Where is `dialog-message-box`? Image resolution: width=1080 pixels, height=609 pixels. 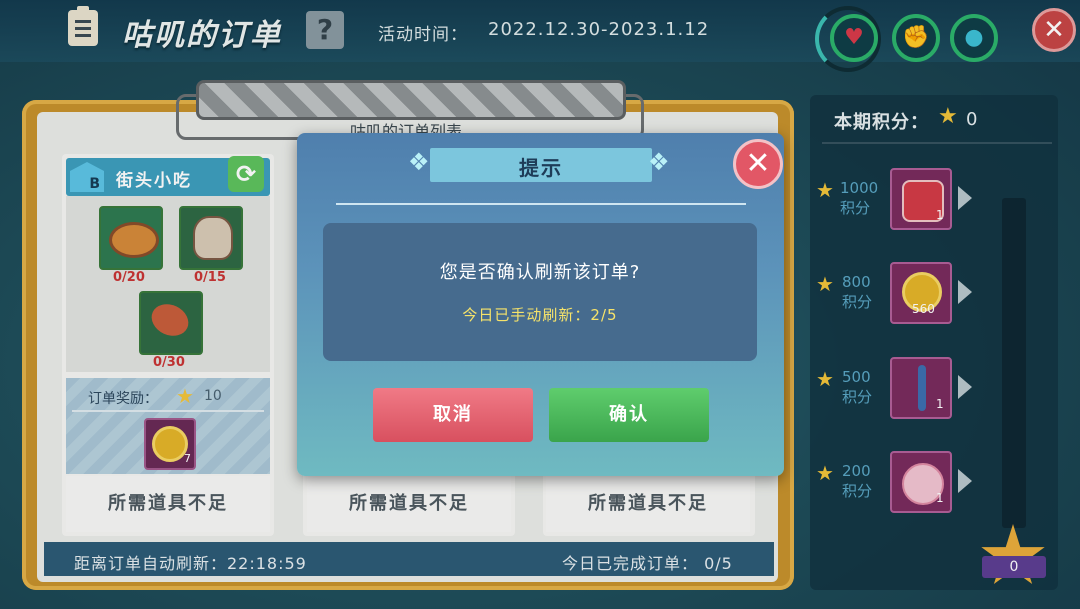 dialog-message-box is located at coordinates (540, 292).